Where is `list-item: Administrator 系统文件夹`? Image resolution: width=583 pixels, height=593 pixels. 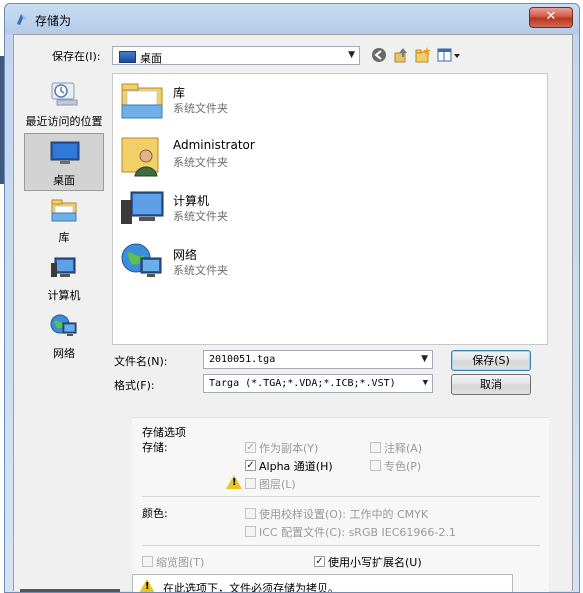
list-item: Administrator 系统文件夹 is located at coordinates (269, 157).